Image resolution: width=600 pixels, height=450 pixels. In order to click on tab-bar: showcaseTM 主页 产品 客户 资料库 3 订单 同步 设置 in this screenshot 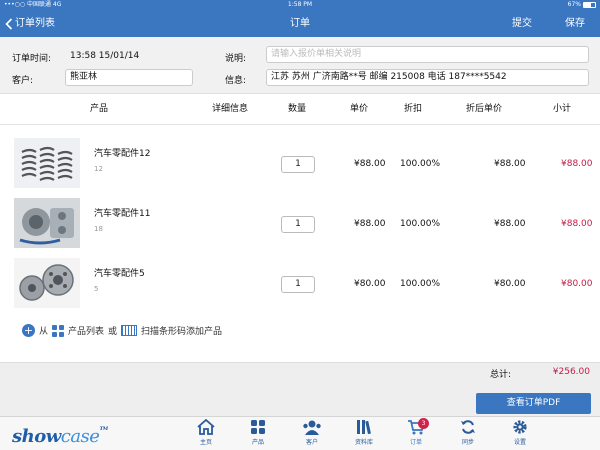, I will do `click(300, 433)`.